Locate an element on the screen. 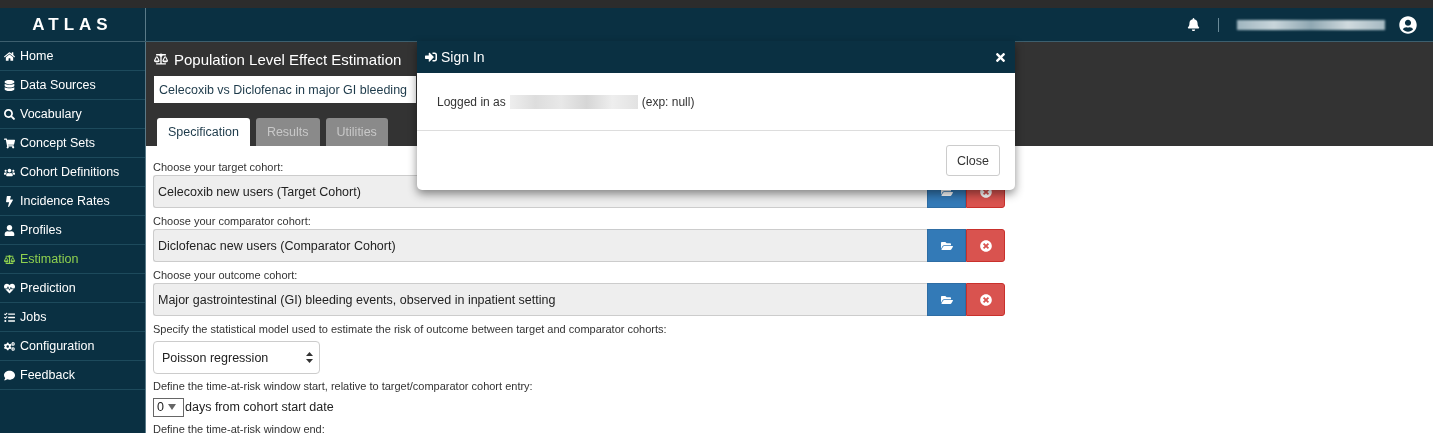  sidebar-item-label: Cohort Definitions is located at coordinates (70, 172).